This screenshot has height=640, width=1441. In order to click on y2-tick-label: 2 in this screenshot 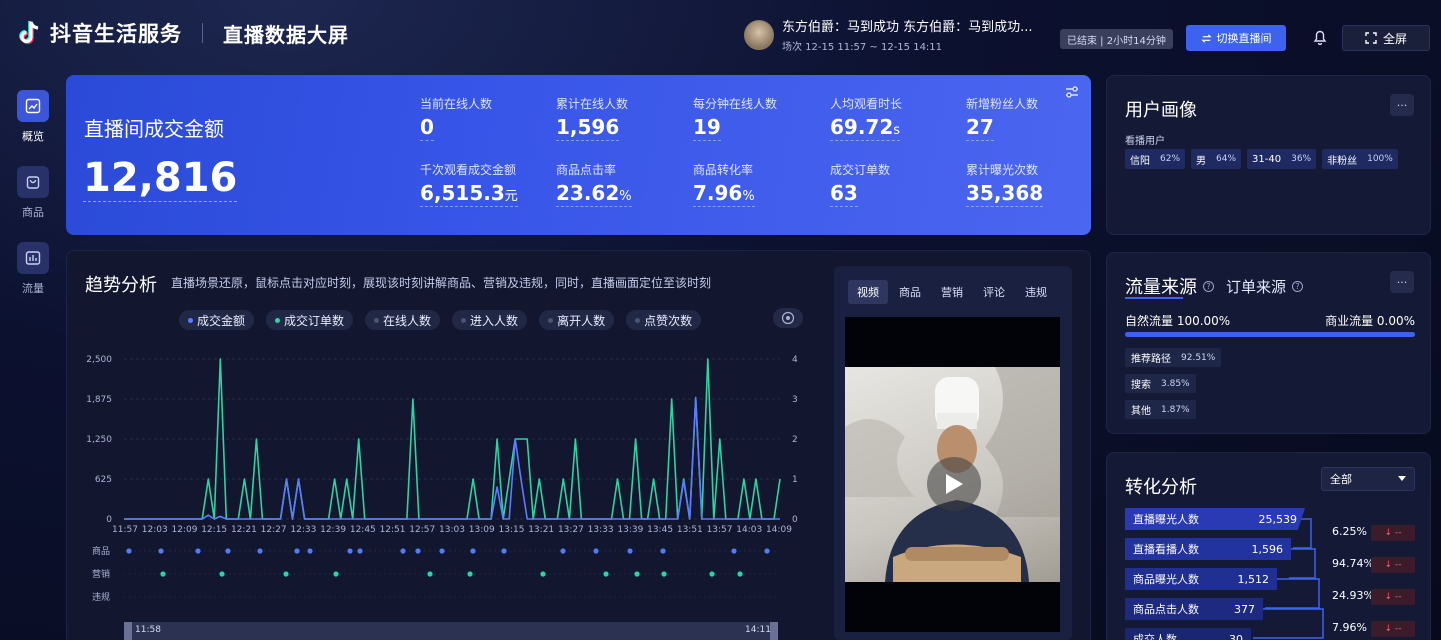, I will do `click(795, 440)`.